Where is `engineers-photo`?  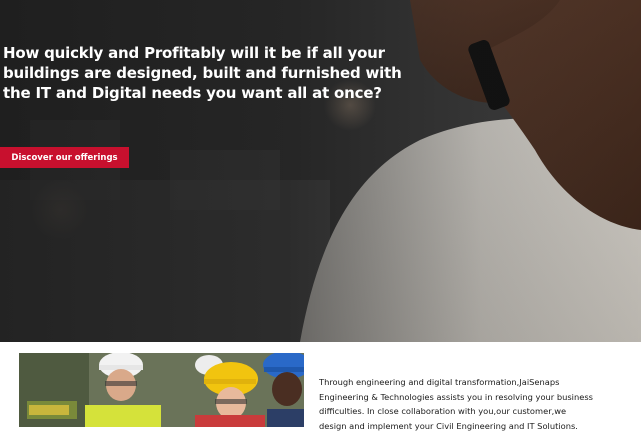
engineers-photo is located at coordinates (161, 390).